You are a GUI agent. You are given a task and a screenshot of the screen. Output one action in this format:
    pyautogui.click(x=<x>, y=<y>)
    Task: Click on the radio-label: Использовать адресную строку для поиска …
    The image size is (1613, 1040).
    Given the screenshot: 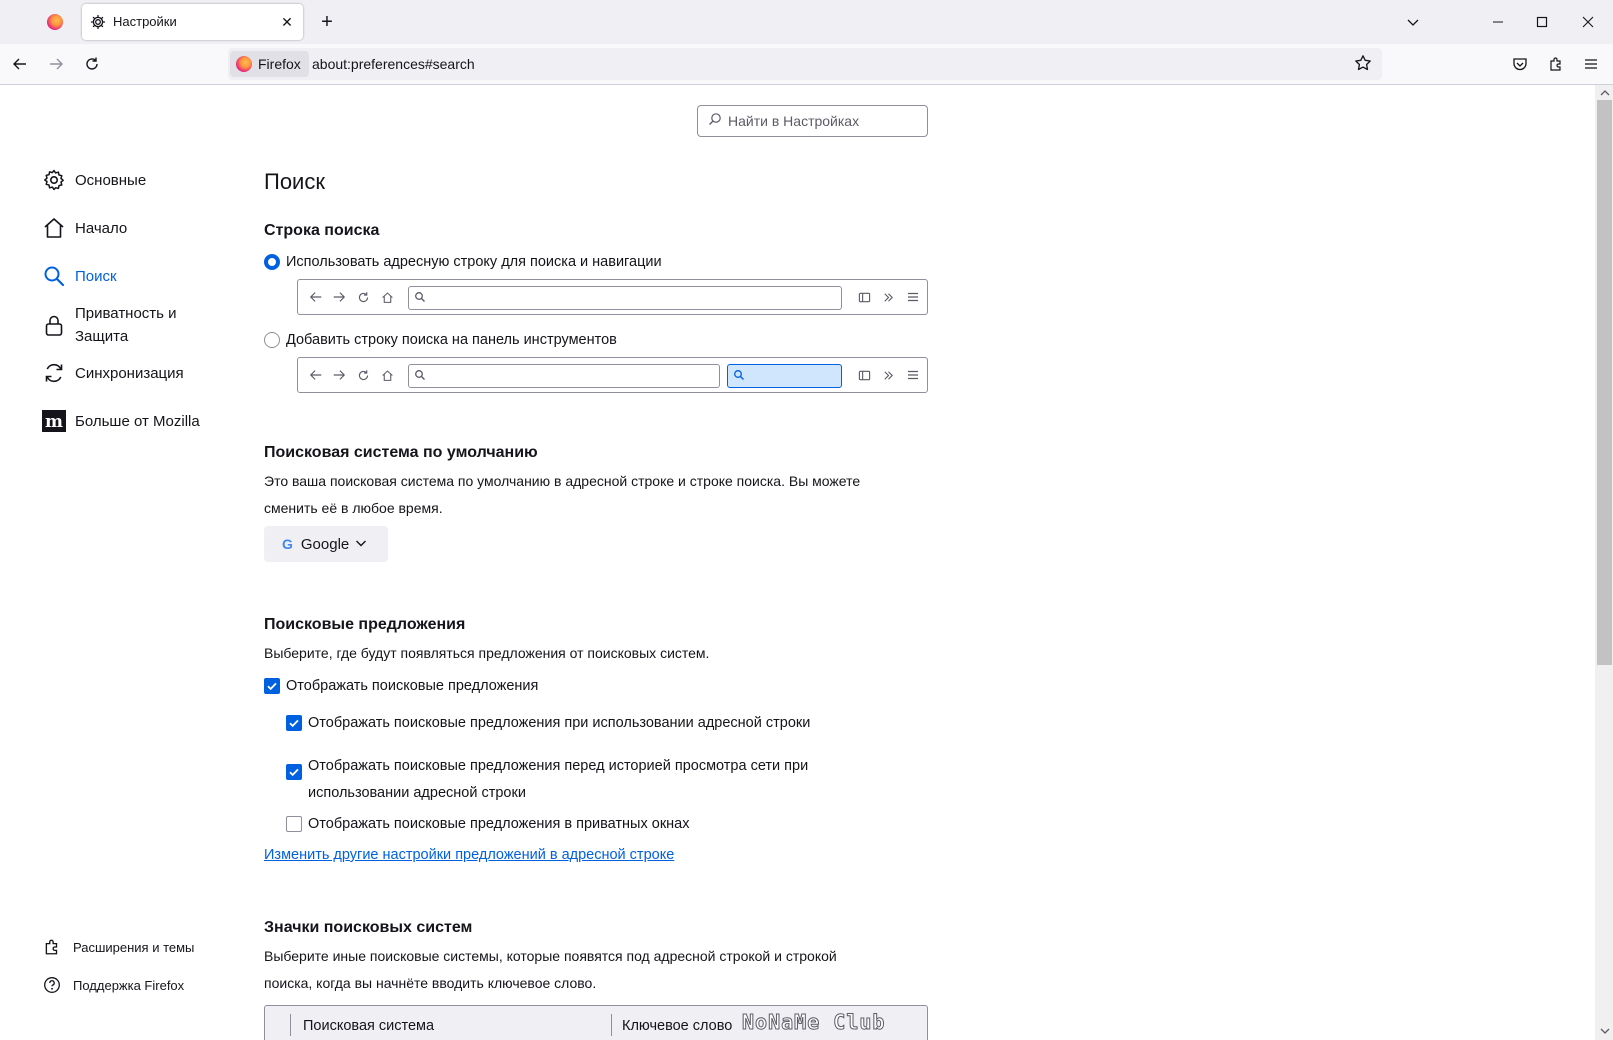 What is the action you would take?
    pyautogui.click(x=474, y=262)
    